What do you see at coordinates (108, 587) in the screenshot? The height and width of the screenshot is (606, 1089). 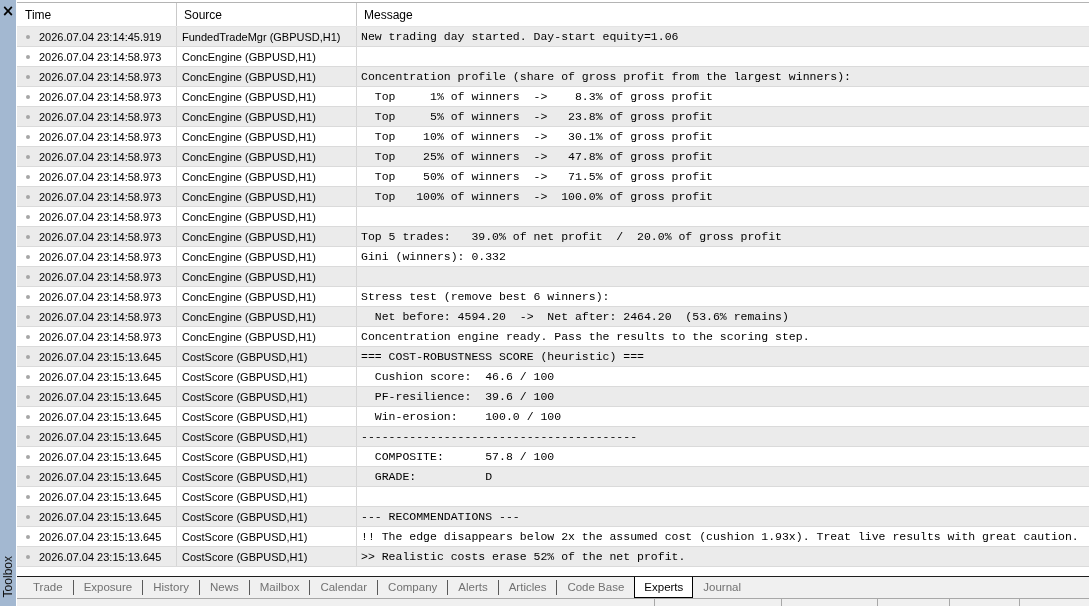 I see `tab: Exposure` at bounding box center [108, 587].